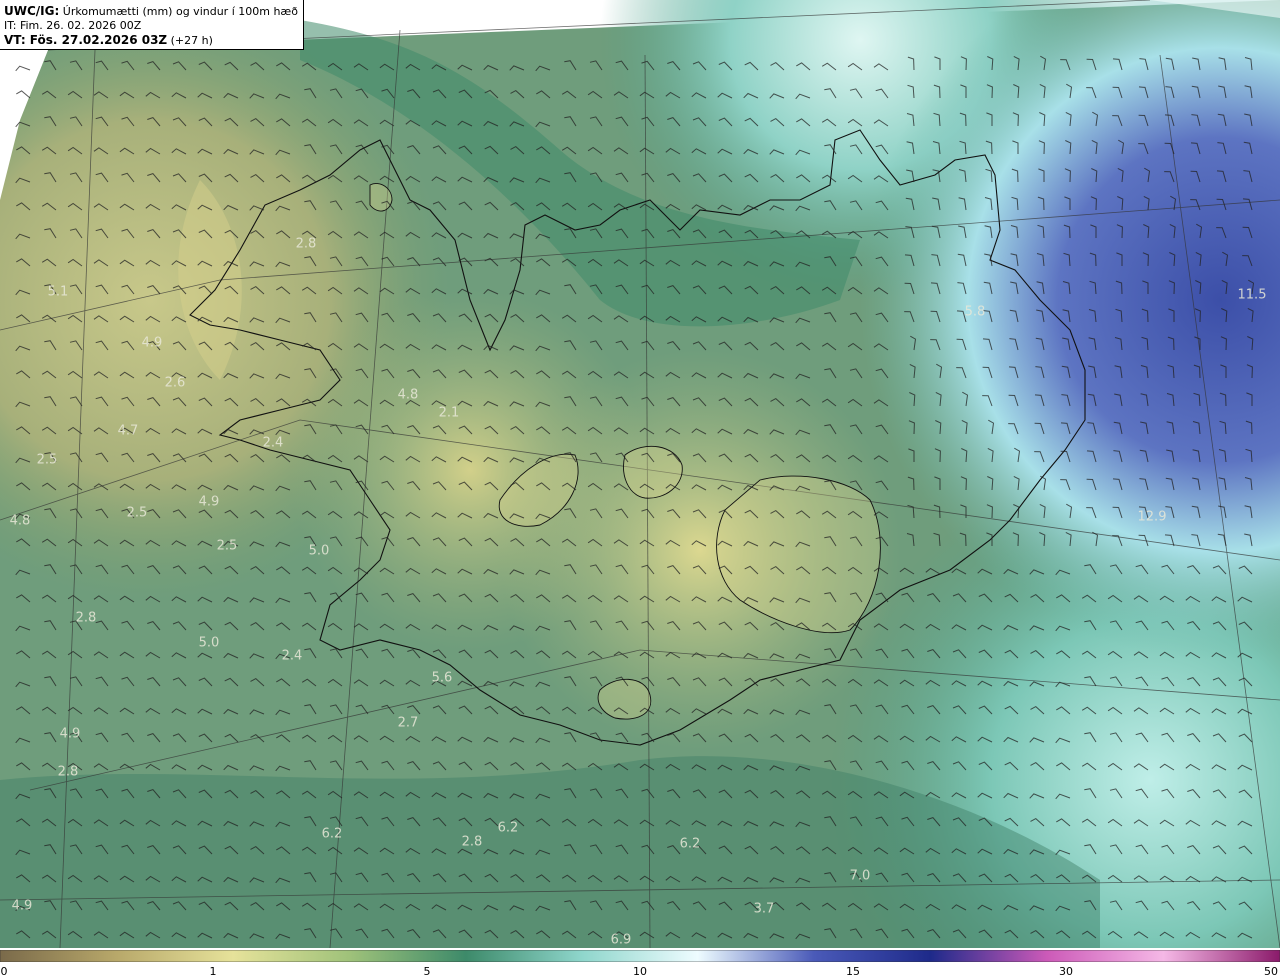 This screenshot has height=978, width=1280. Describe the element at coordinates (640, 971) in the screenshot. I see `colorbar-tick: 10` at that location.